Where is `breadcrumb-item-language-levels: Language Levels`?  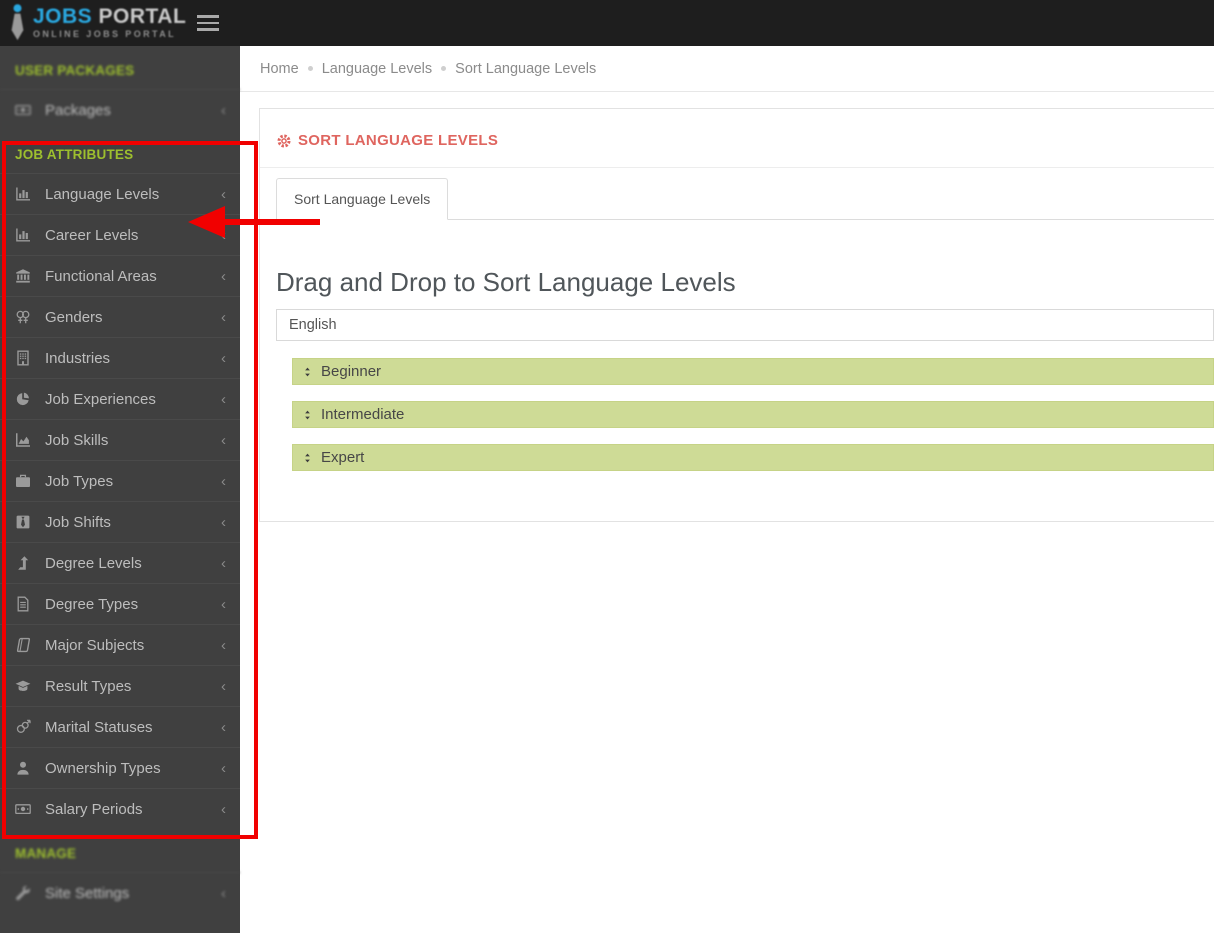
breadcrumb-item-language-levels: Language Levels is located at coordinates (377, 69).